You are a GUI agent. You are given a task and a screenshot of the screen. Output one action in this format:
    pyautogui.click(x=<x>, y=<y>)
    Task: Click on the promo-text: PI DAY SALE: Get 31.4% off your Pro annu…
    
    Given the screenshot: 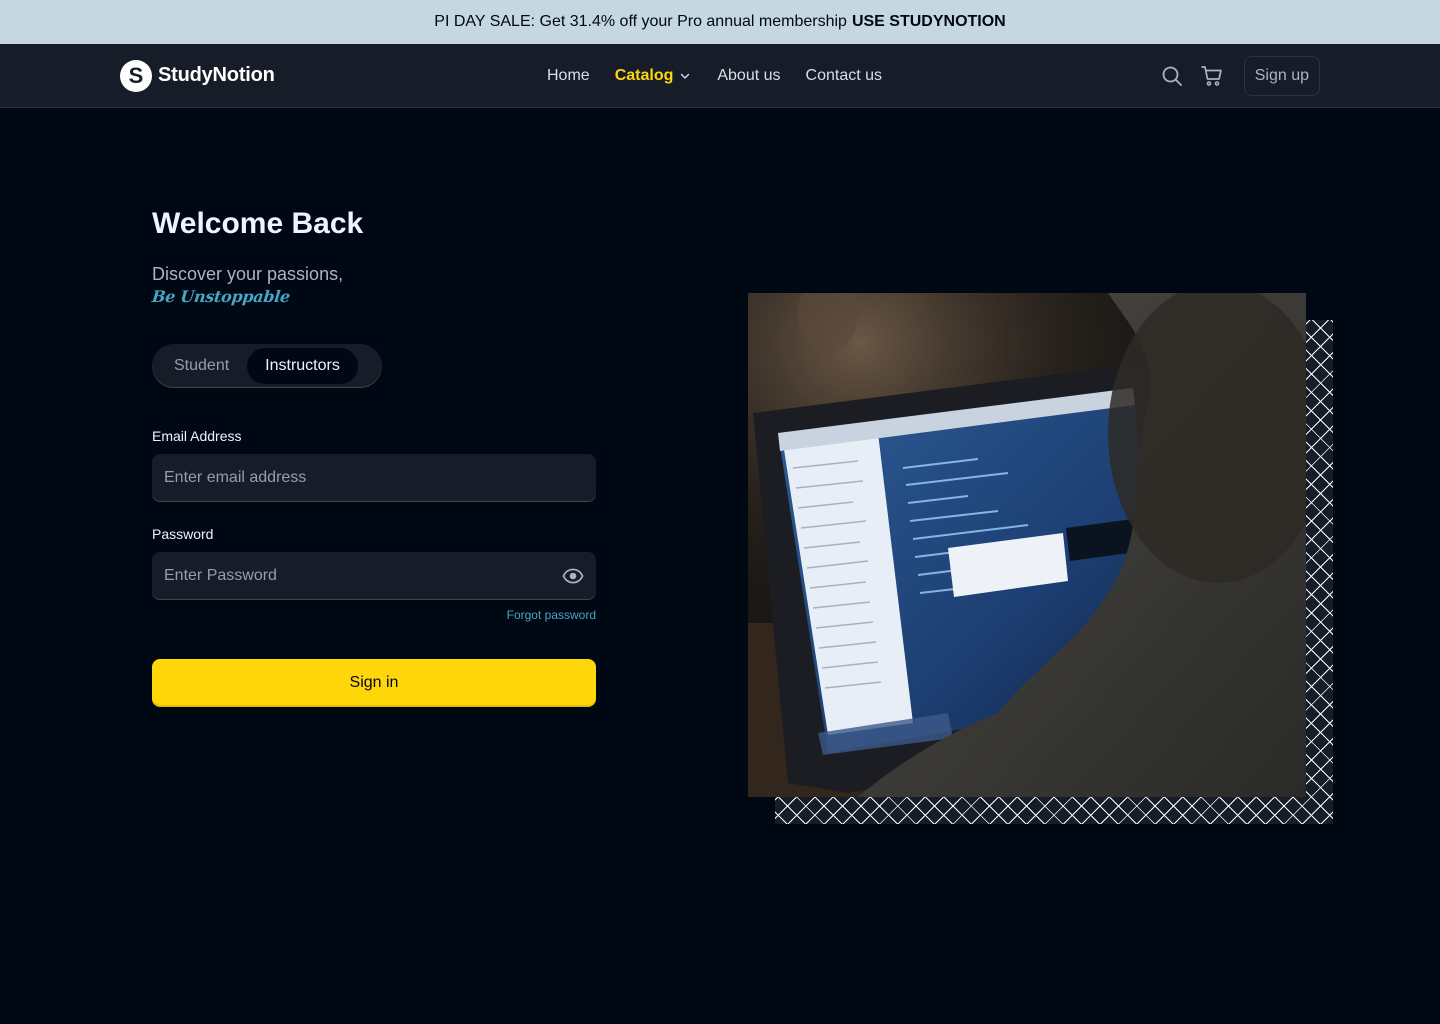 What is the action you would take?
    pyautogui.click(x=640, y=21)
    